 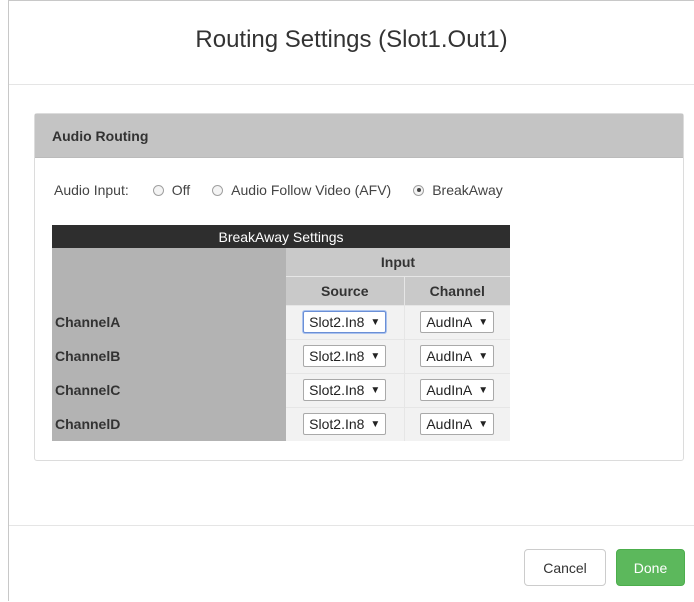 I want to click on source-select-channel-d: Slot2.In8 ▼, so click(x=345, y=424).